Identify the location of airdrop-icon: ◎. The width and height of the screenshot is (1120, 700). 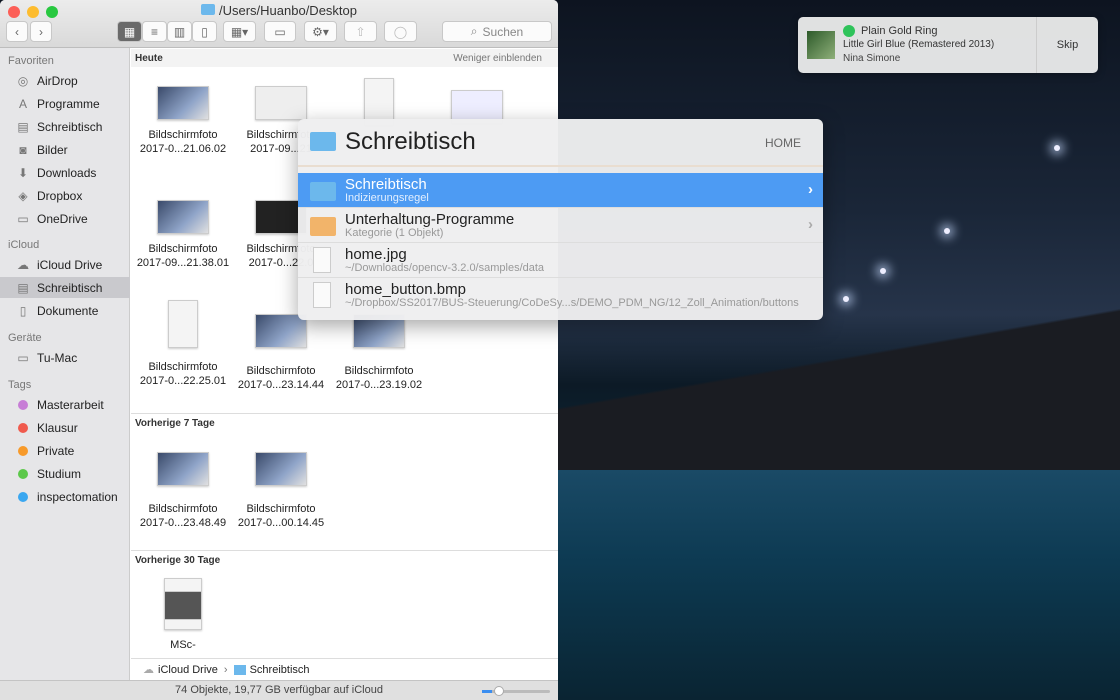
(23, 80).